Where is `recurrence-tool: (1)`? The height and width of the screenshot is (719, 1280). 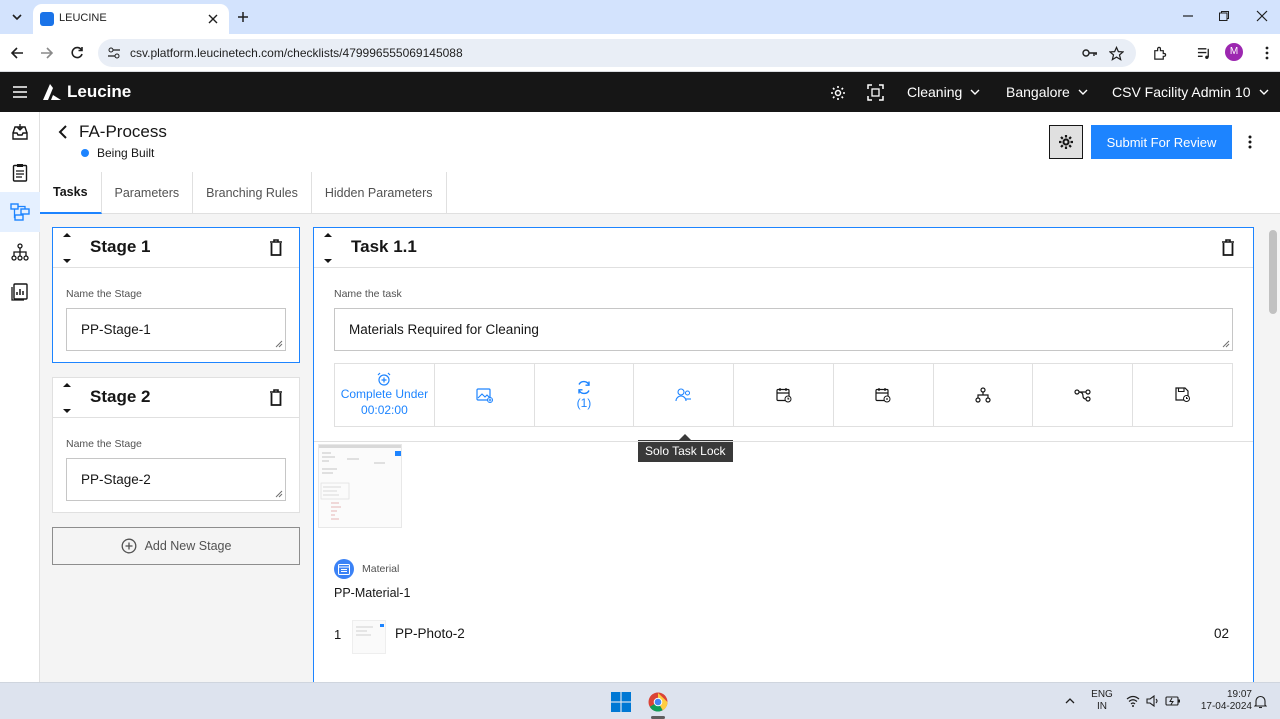 recurrence-tool: (1) is located at coordinates (585, 395).